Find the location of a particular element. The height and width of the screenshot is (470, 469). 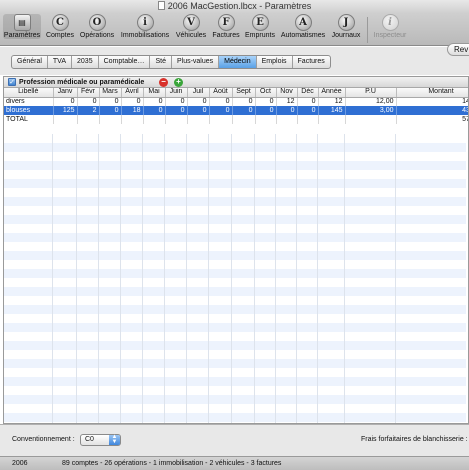

toolbar-immobilisations-button: i Immobilisations is located at coordinates (145, 26).